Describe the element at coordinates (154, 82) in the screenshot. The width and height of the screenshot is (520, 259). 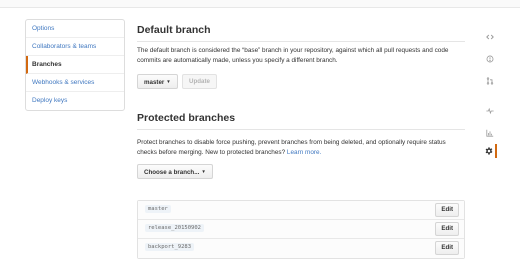
I see `default-branch-value: master` at that location.